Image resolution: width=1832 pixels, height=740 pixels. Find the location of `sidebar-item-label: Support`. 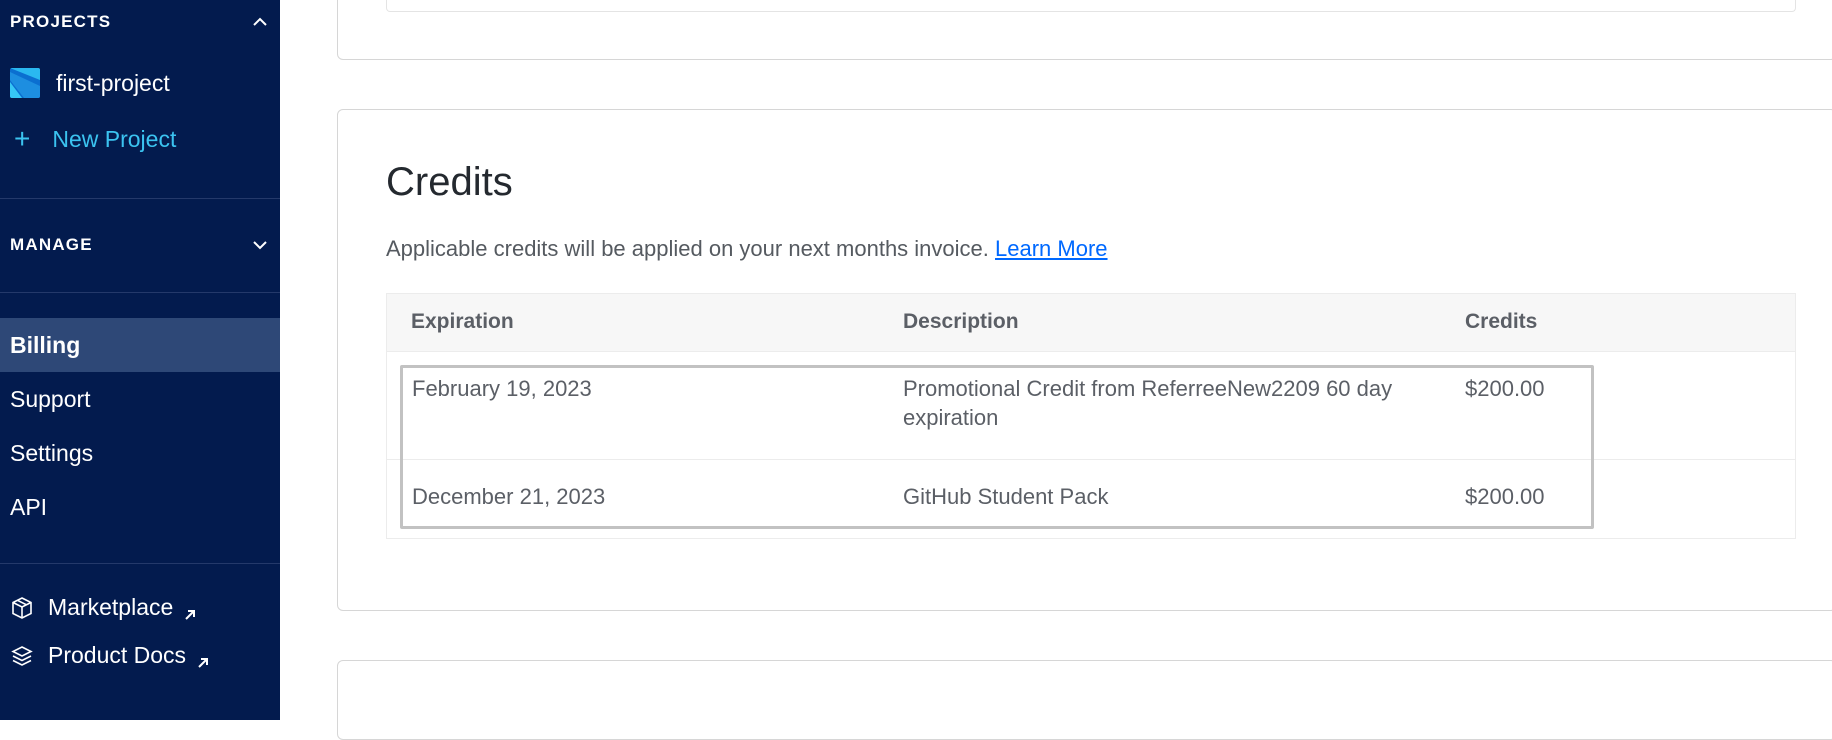

sidebar-item-label: Support is located at coordinates (50, 398).